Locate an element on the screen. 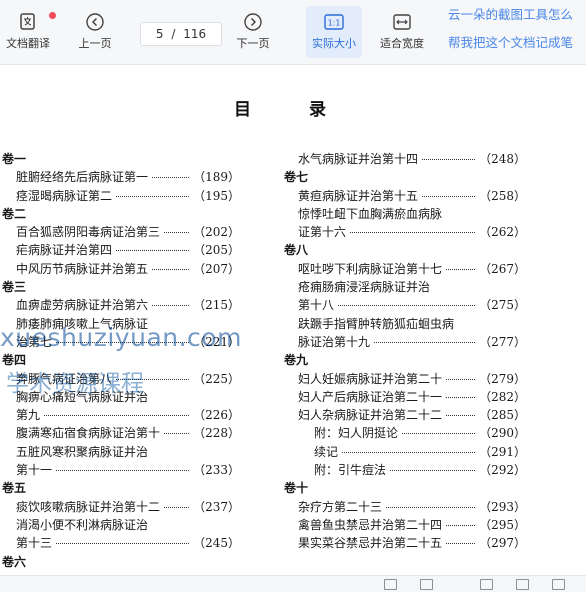 This screenshot has height=592, width=586. toc-entry-title: 奔豚气病证治第八 is located at coordinates (64, 378).